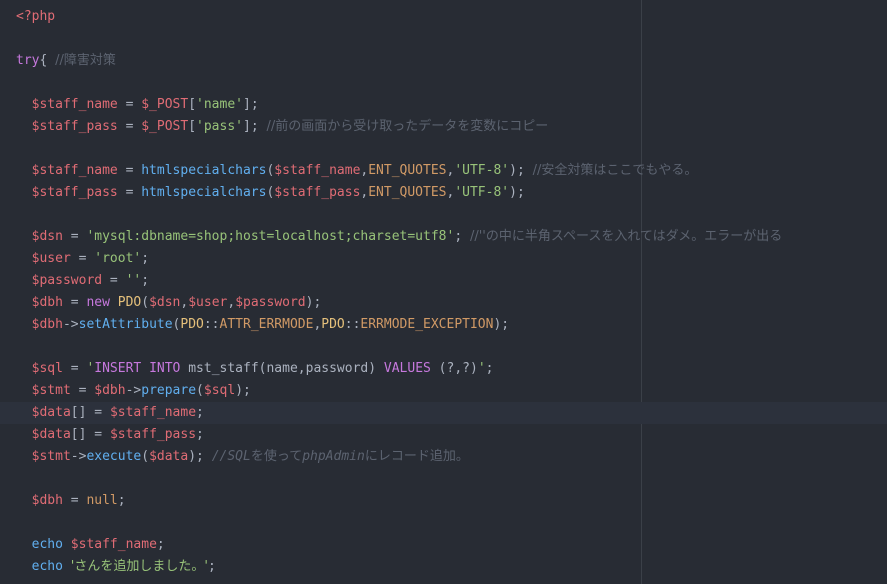 The width and height of the screenshot is (887, 584). What do you see at coordinates (28, 60) in the screenshot?
I see `keyword: try` at bounding box center [28, 60].